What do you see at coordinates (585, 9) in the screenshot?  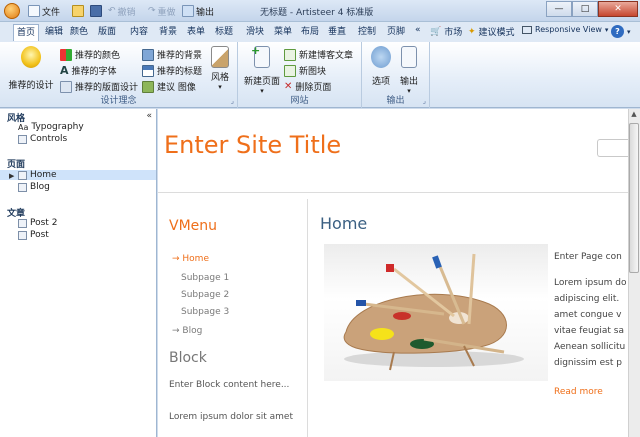 I see `maximize-button: □` at bounding box center [585, 9].